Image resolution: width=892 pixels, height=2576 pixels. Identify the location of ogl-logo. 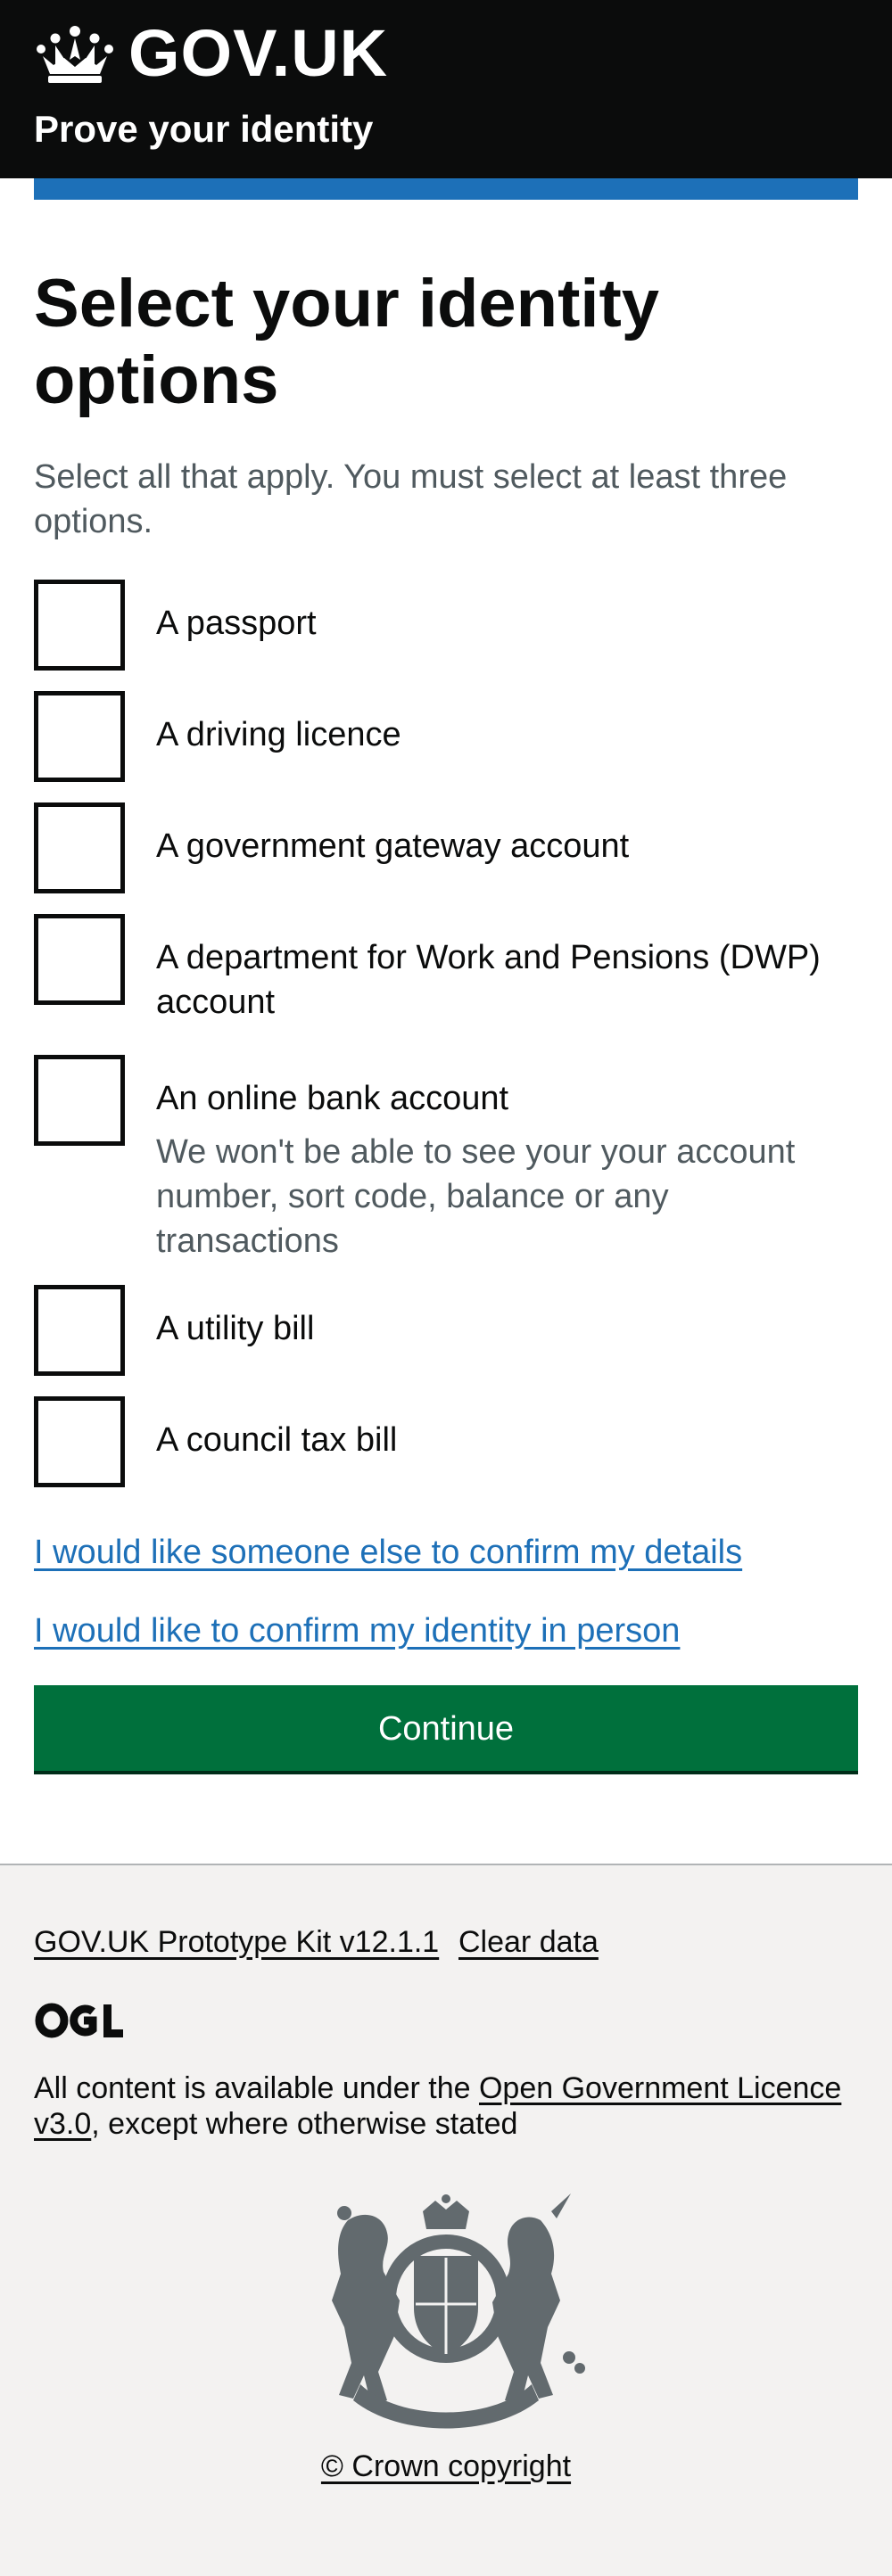
(79, 2020).